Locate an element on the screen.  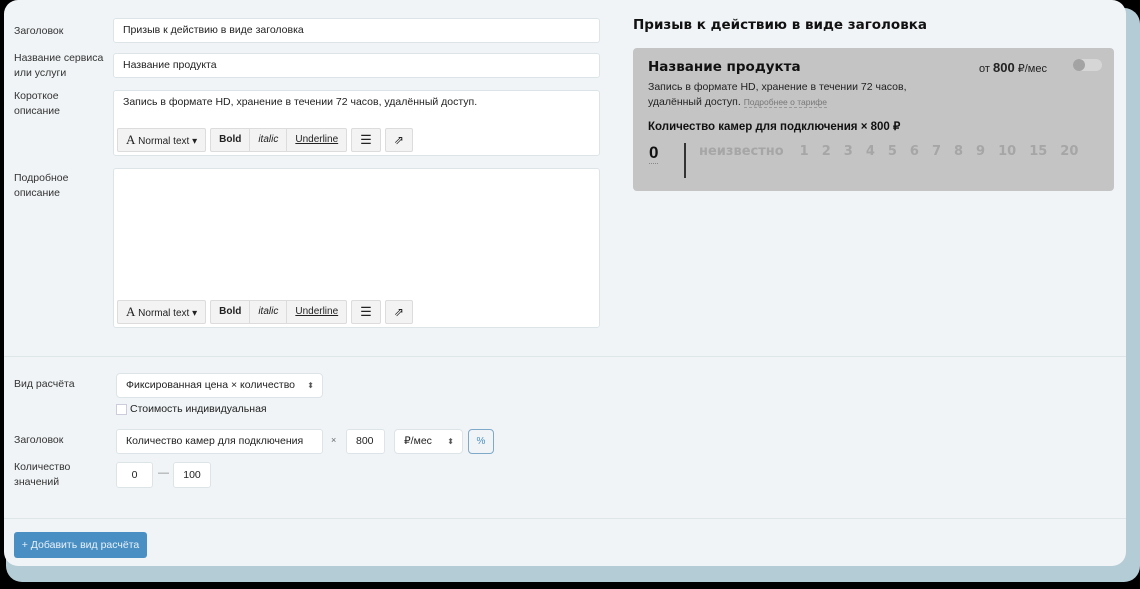
preview-heading: Призыв к действию в виде заголовка is located at coordinates (780, 25).